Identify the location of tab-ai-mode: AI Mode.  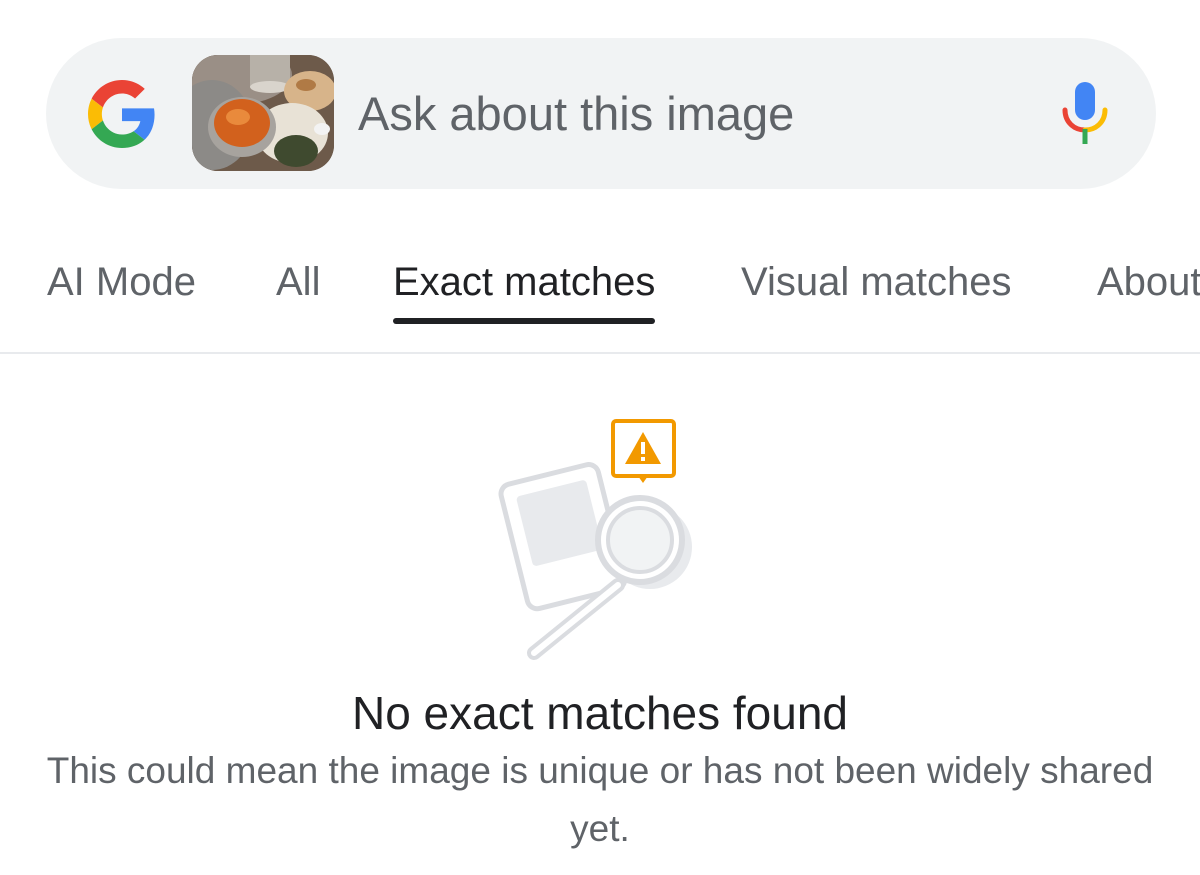
(121, 288).